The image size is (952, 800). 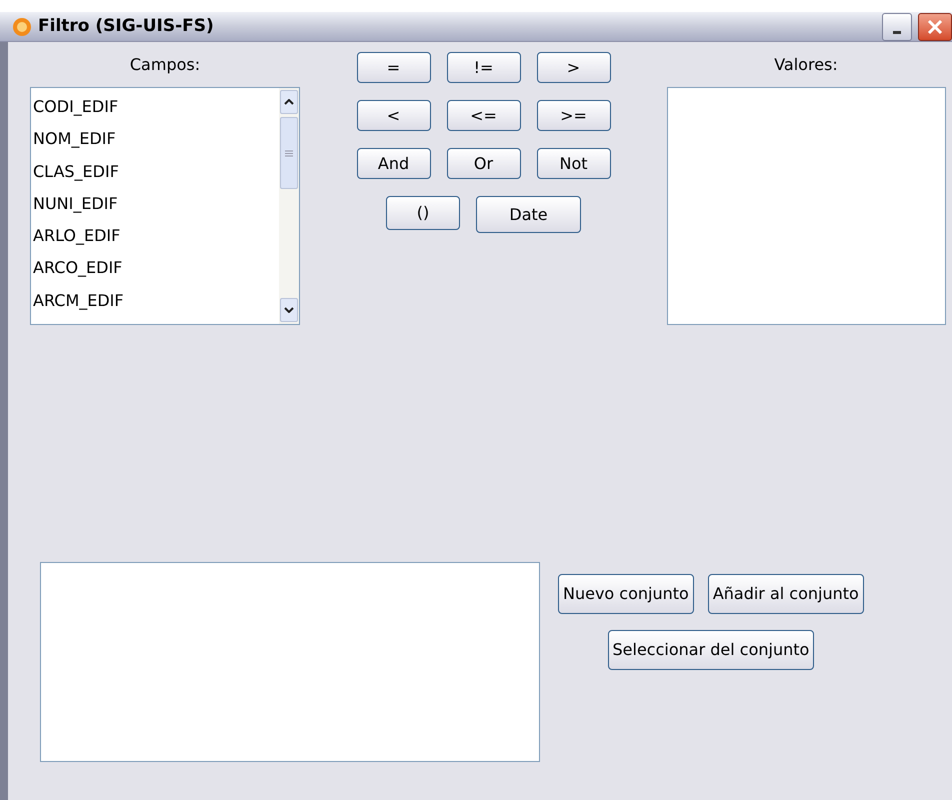 What do you see at coordinates (156, 268) in the screenshot?
I see `field-item: ARCO_EDIF` at bounding box center [156, 268].